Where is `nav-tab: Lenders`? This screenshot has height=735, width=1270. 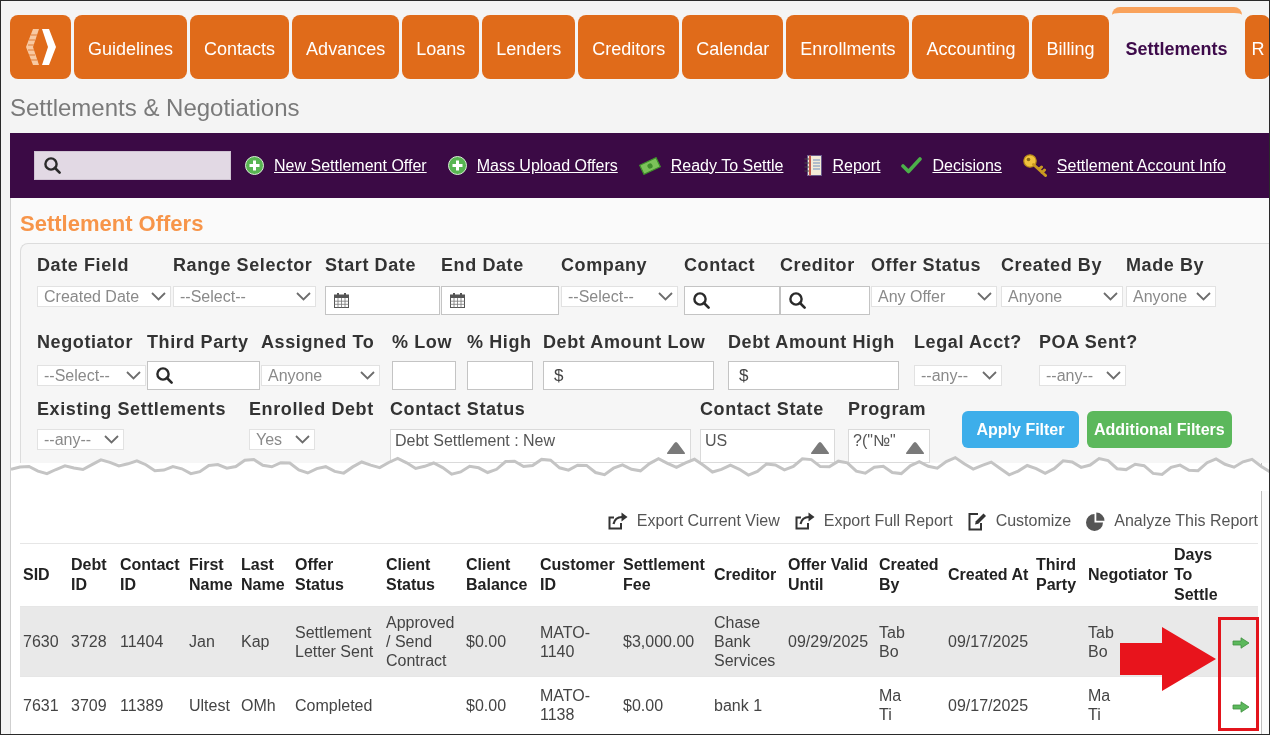
nav-tab: Lenders is located at coordinates (529, 47).